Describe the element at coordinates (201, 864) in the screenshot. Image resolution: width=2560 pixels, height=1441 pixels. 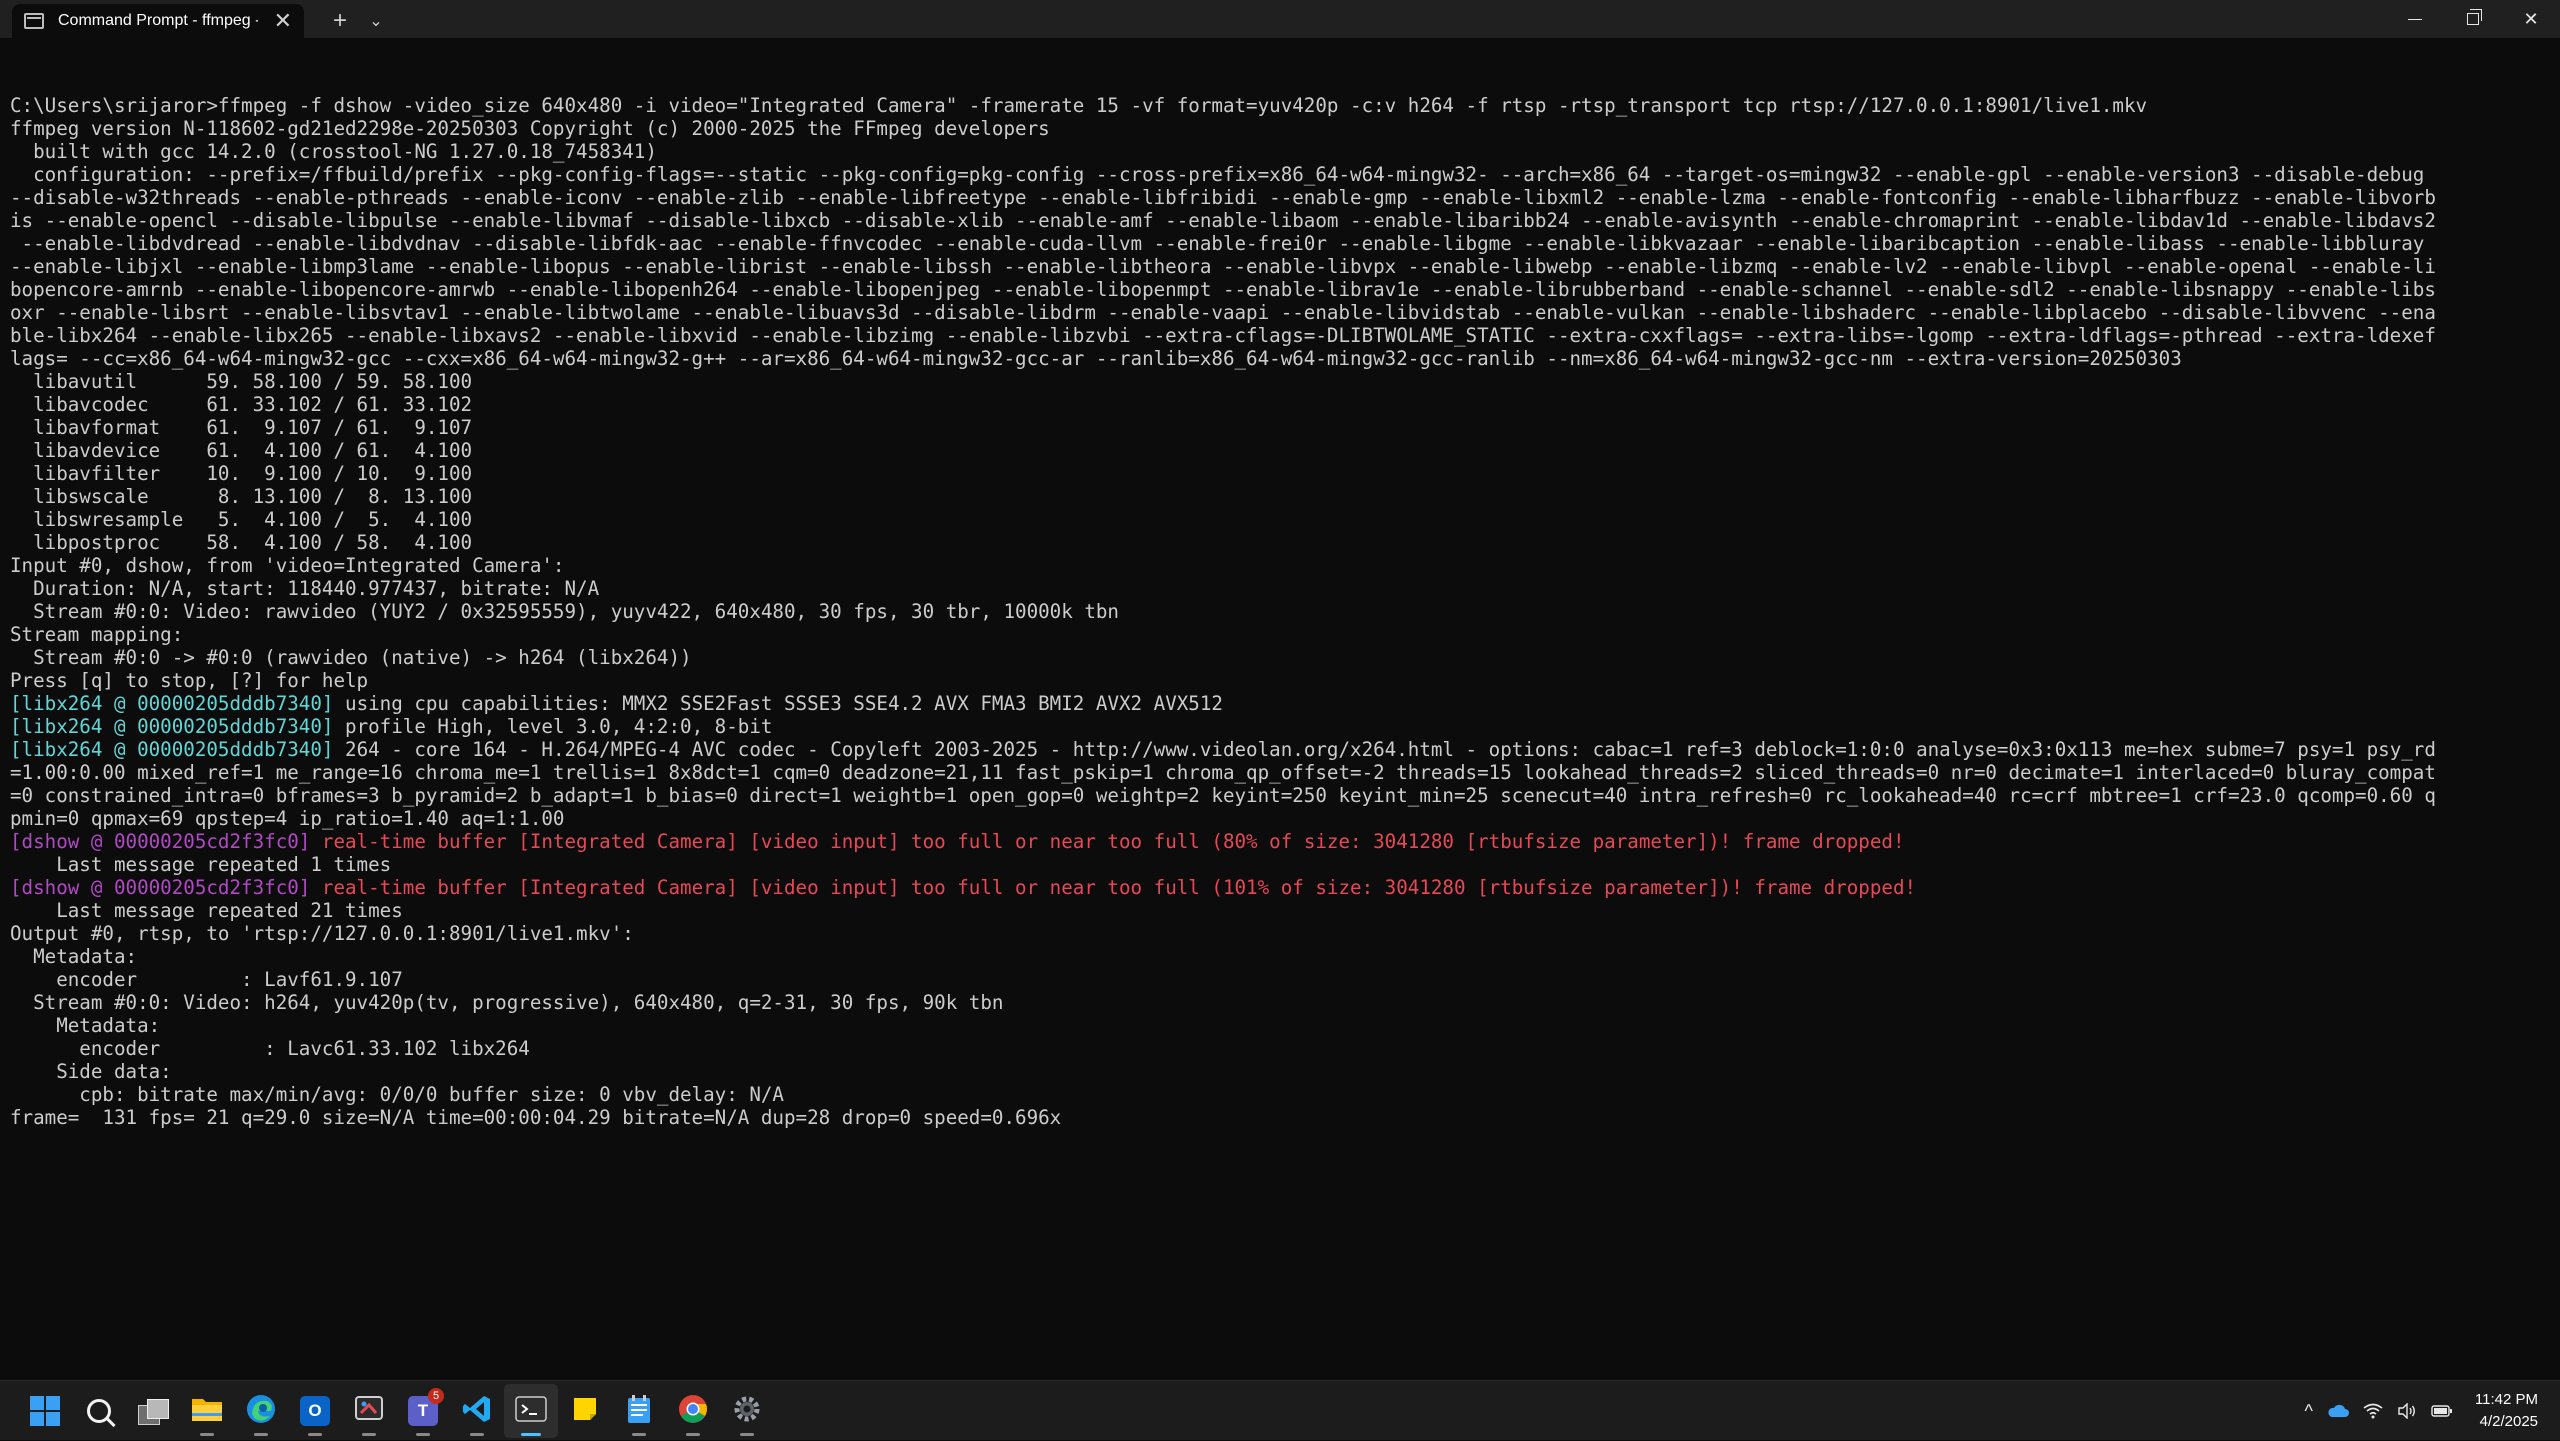
I see `console-text: Last message repeated 1 times` at that location.